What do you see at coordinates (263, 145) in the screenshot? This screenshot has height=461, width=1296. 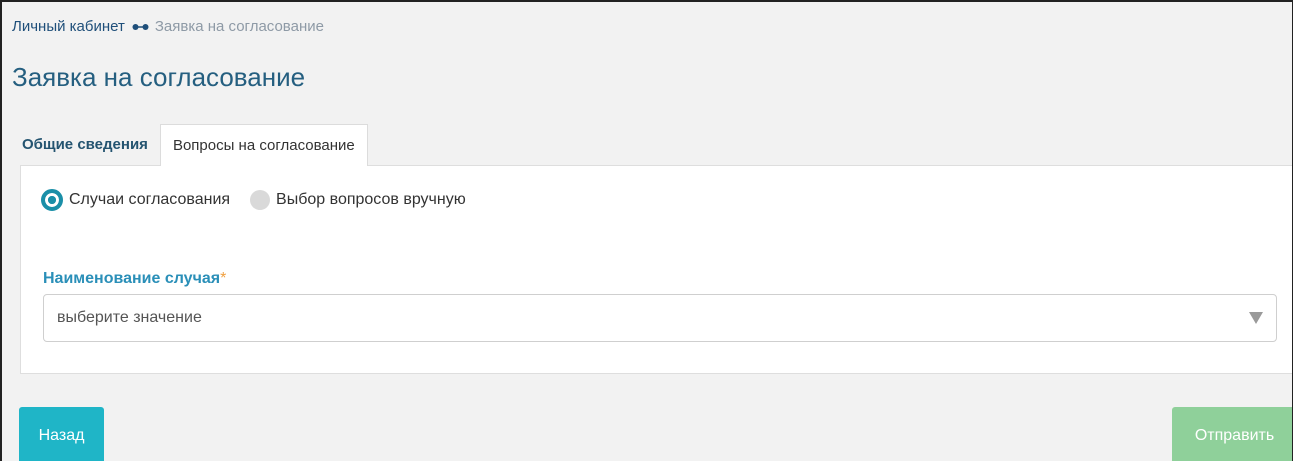 I see `tab-approval-questions: Вопросы на согласование` at bounding box center [263, 145].